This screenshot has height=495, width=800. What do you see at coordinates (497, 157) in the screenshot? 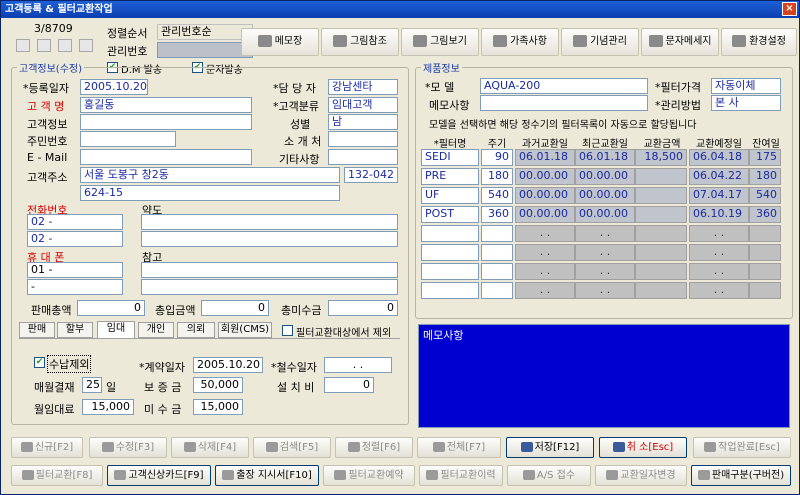
I see `filter-cell-cycle: 90` at bounding box center [497, 157].